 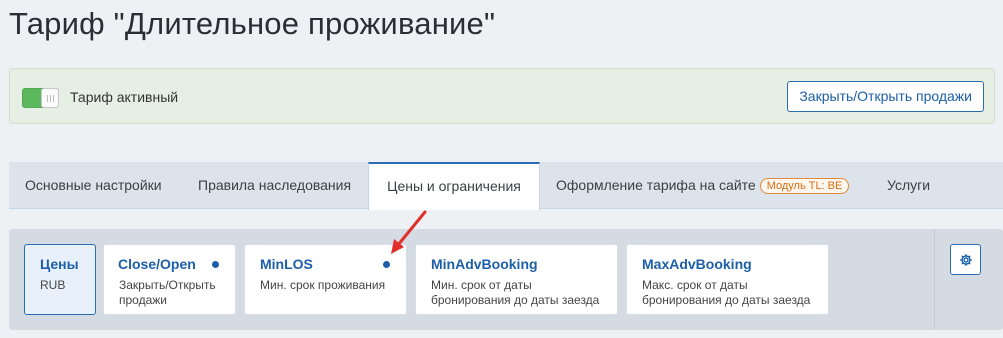 I want to click on toggle-knob, so click(x=50, y=98).